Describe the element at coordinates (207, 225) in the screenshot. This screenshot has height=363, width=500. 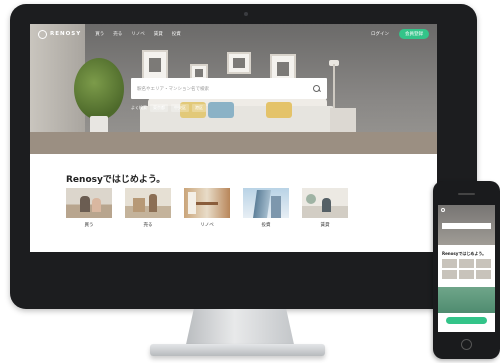
I see `category-label: リノベ` at that location.